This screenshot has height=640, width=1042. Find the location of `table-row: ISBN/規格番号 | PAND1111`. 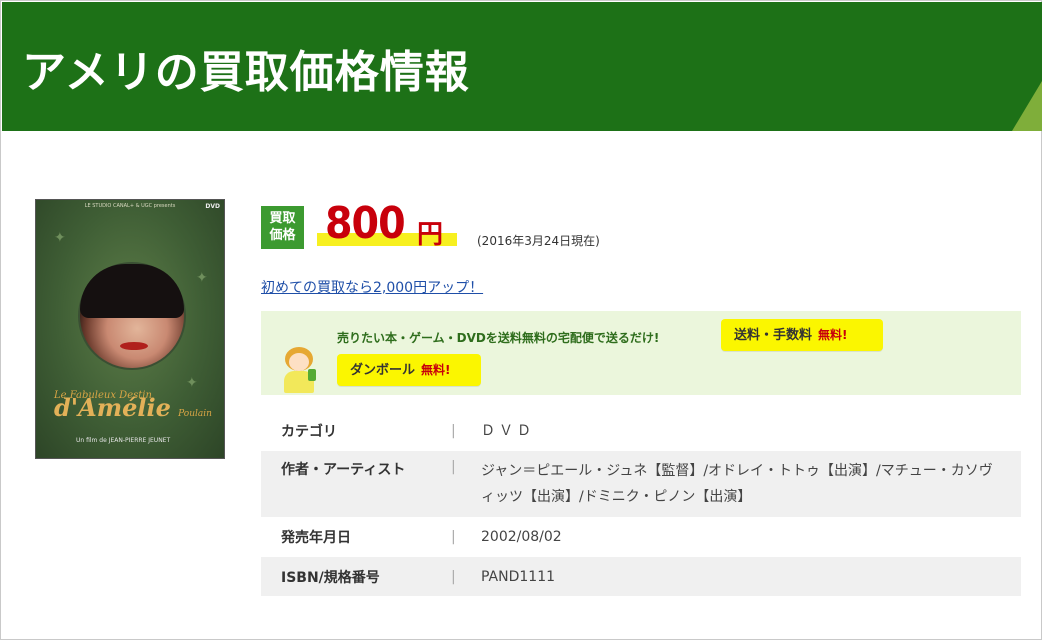

table-row: ISBN/規格番号 | PAND1111 is located at coordinates (641, 576).